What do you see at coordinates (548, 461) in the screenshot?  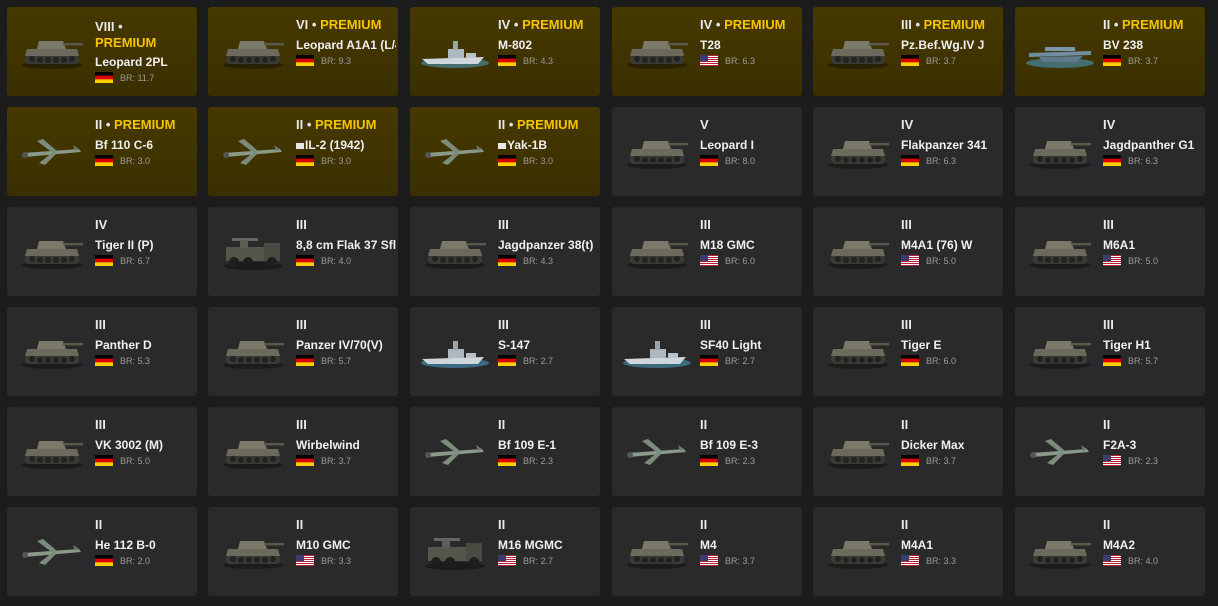 I see `battle-rating: BR: 2.3` at bounding box center [548, 461].